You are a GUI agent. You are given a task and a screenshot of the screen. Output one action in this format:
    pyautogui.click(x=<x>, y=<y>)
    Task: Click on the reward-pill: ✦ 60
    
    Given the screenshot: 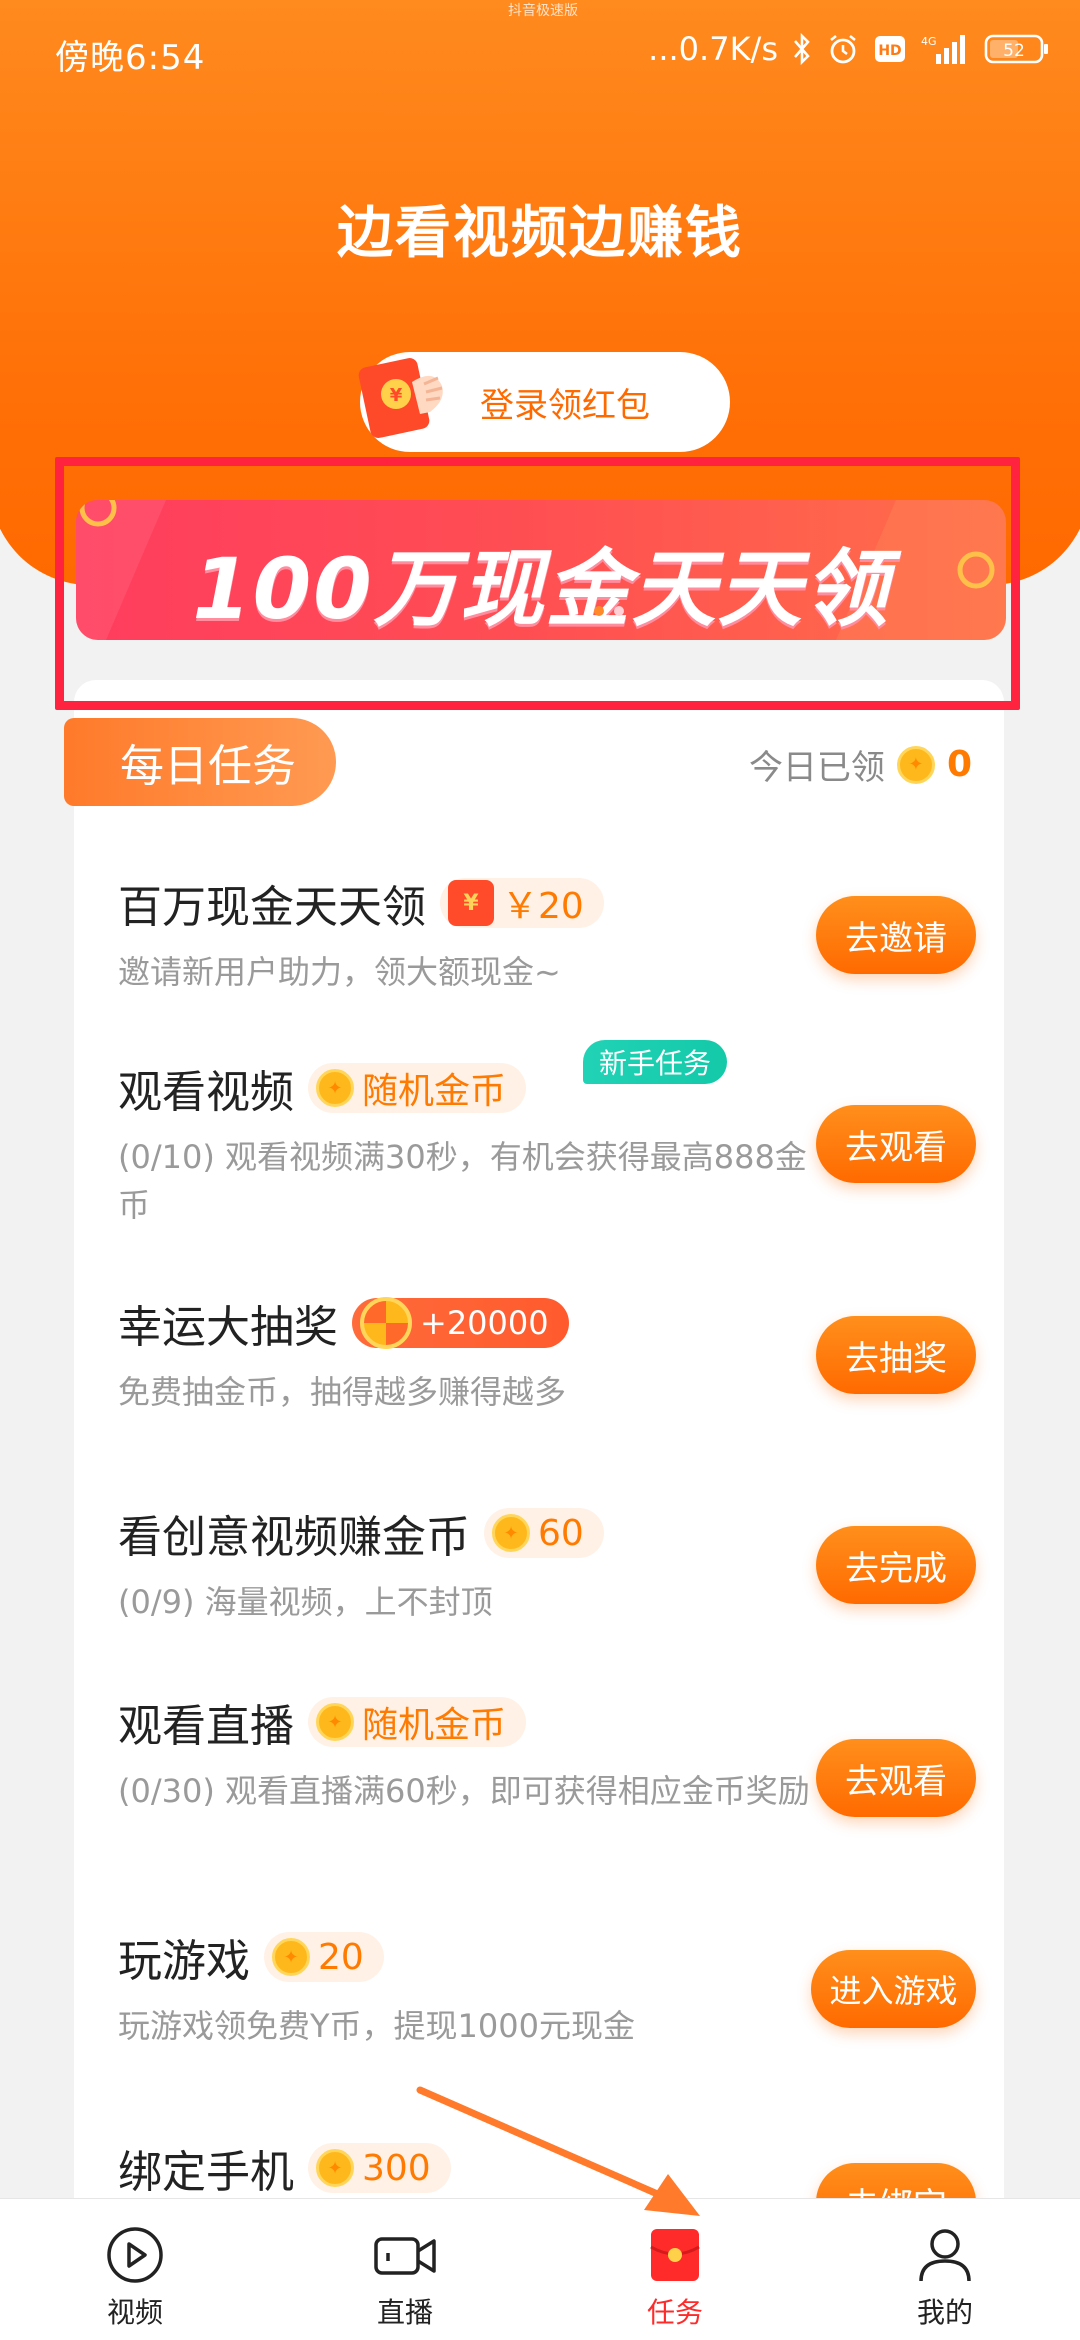 What is the action you would take?
    pyautogui.click(x=544, y=1533)
    